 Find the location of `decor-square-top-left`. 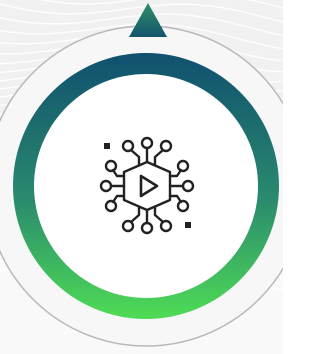

decor-square-top-left is located at coordinates (107, 146).